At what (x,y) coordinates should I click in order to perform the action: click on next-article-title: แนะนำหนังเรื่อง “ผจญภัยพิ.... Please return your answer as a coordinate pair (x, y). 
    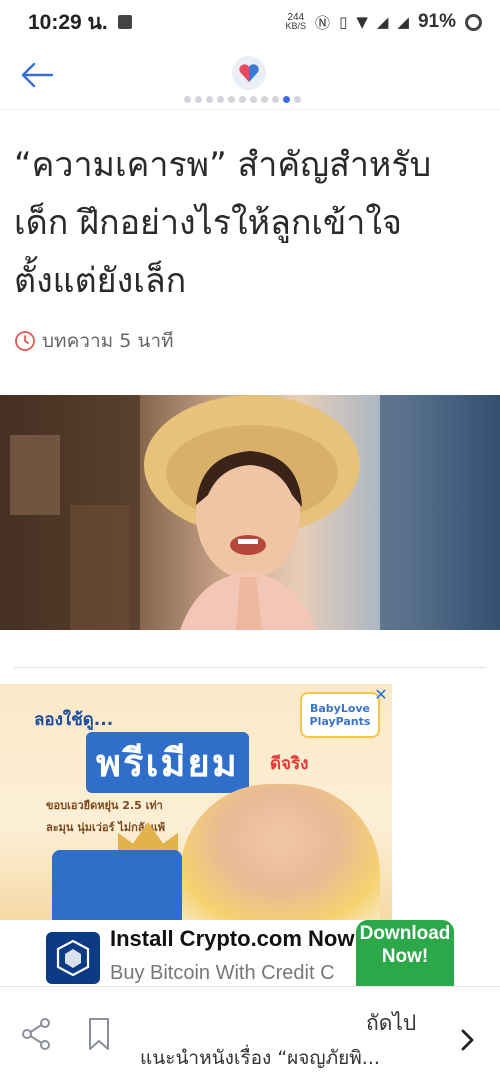
    Looking at the image, I should click on (291, 1058).